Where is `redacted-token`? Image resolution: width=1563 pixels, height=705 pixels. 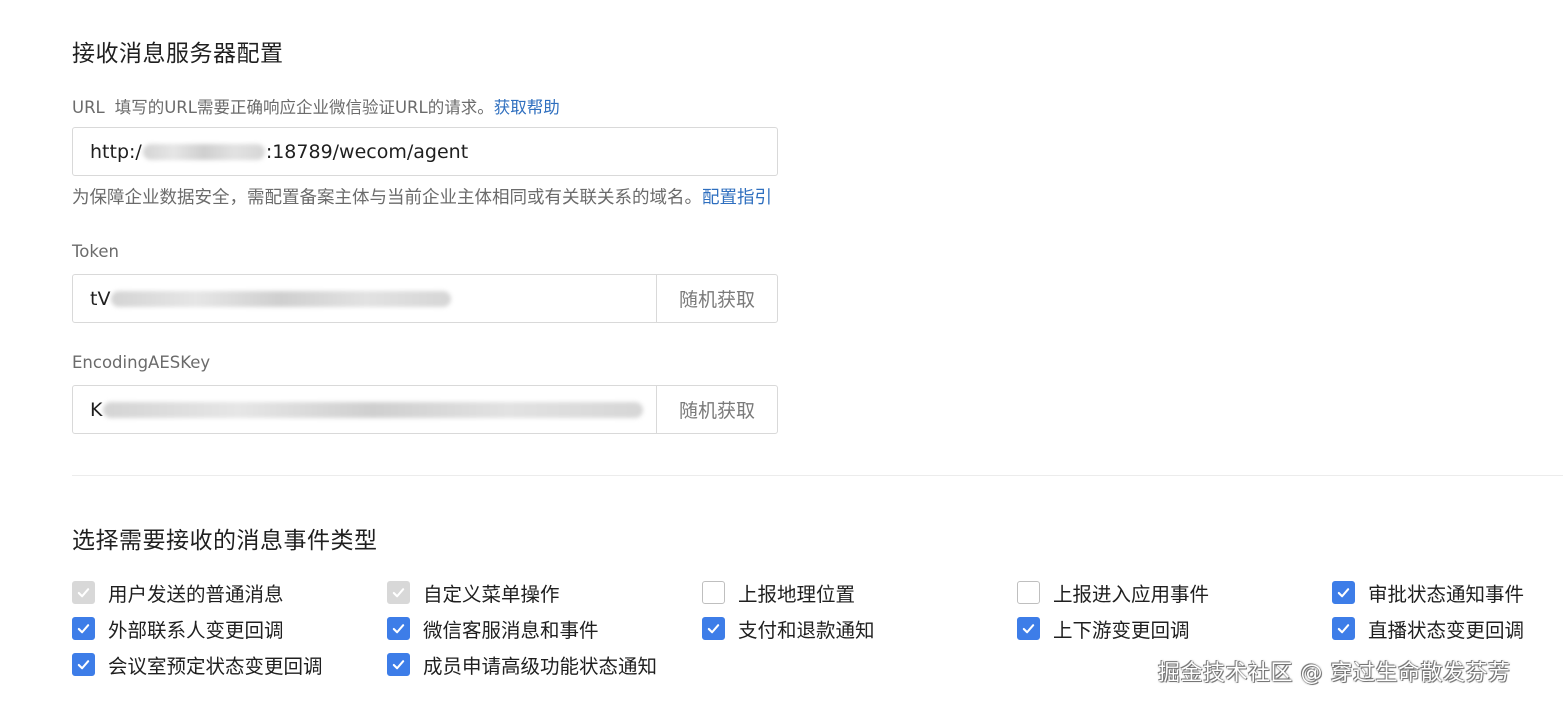 redacted-token is located at coordinates (281, 298).